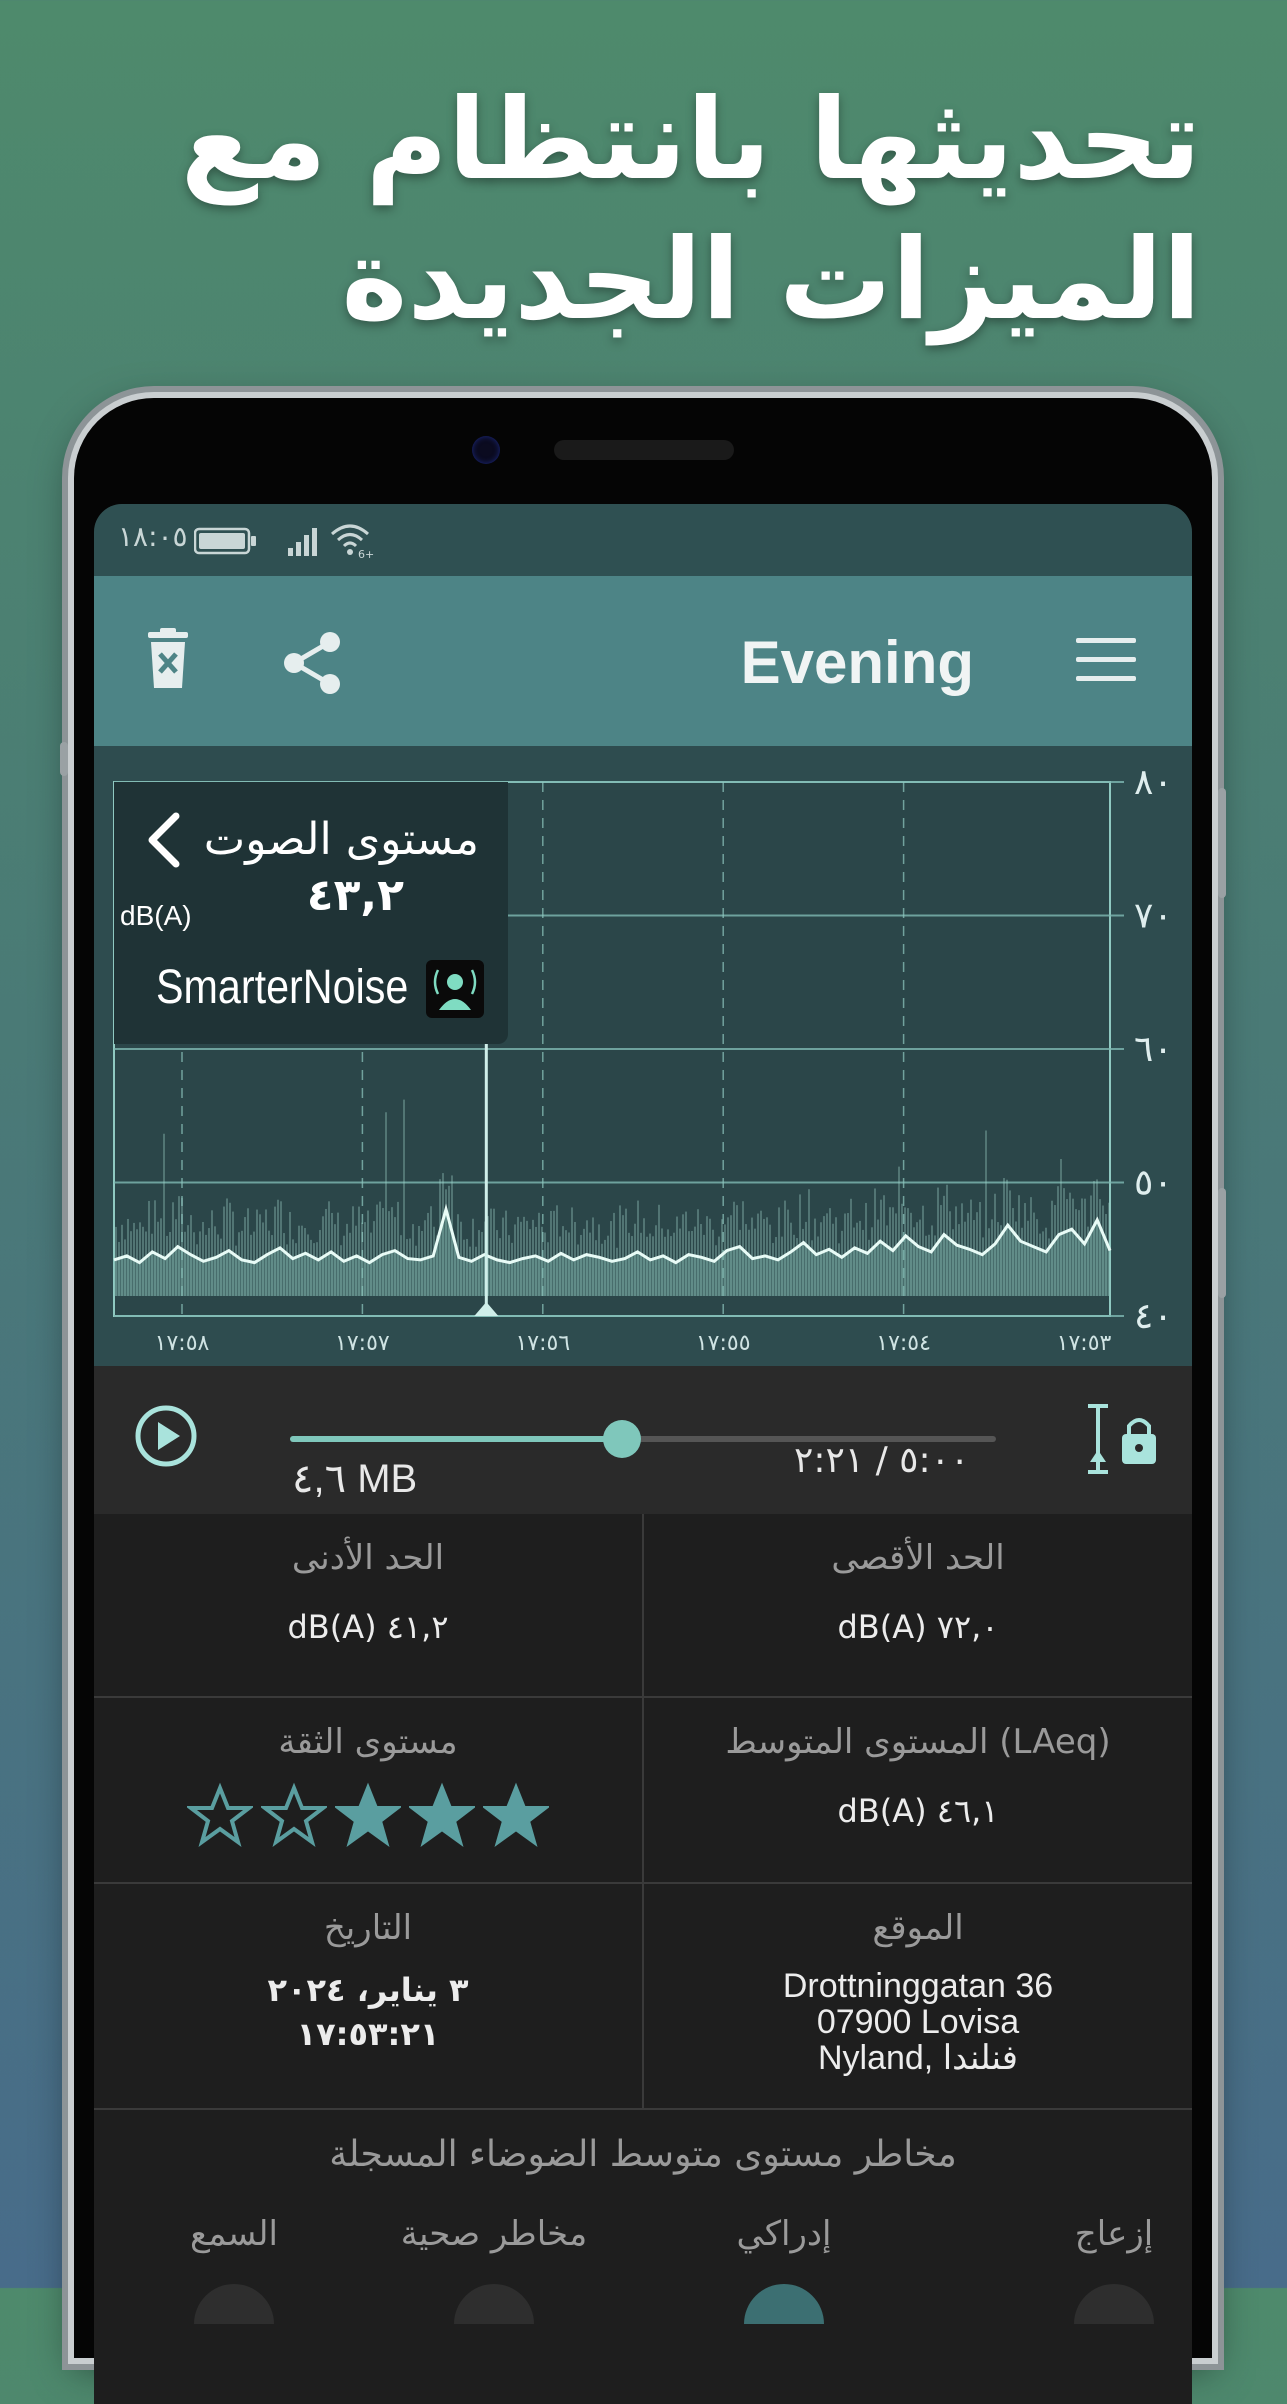  I want to click on seek-thumb, so click(621, 1439).